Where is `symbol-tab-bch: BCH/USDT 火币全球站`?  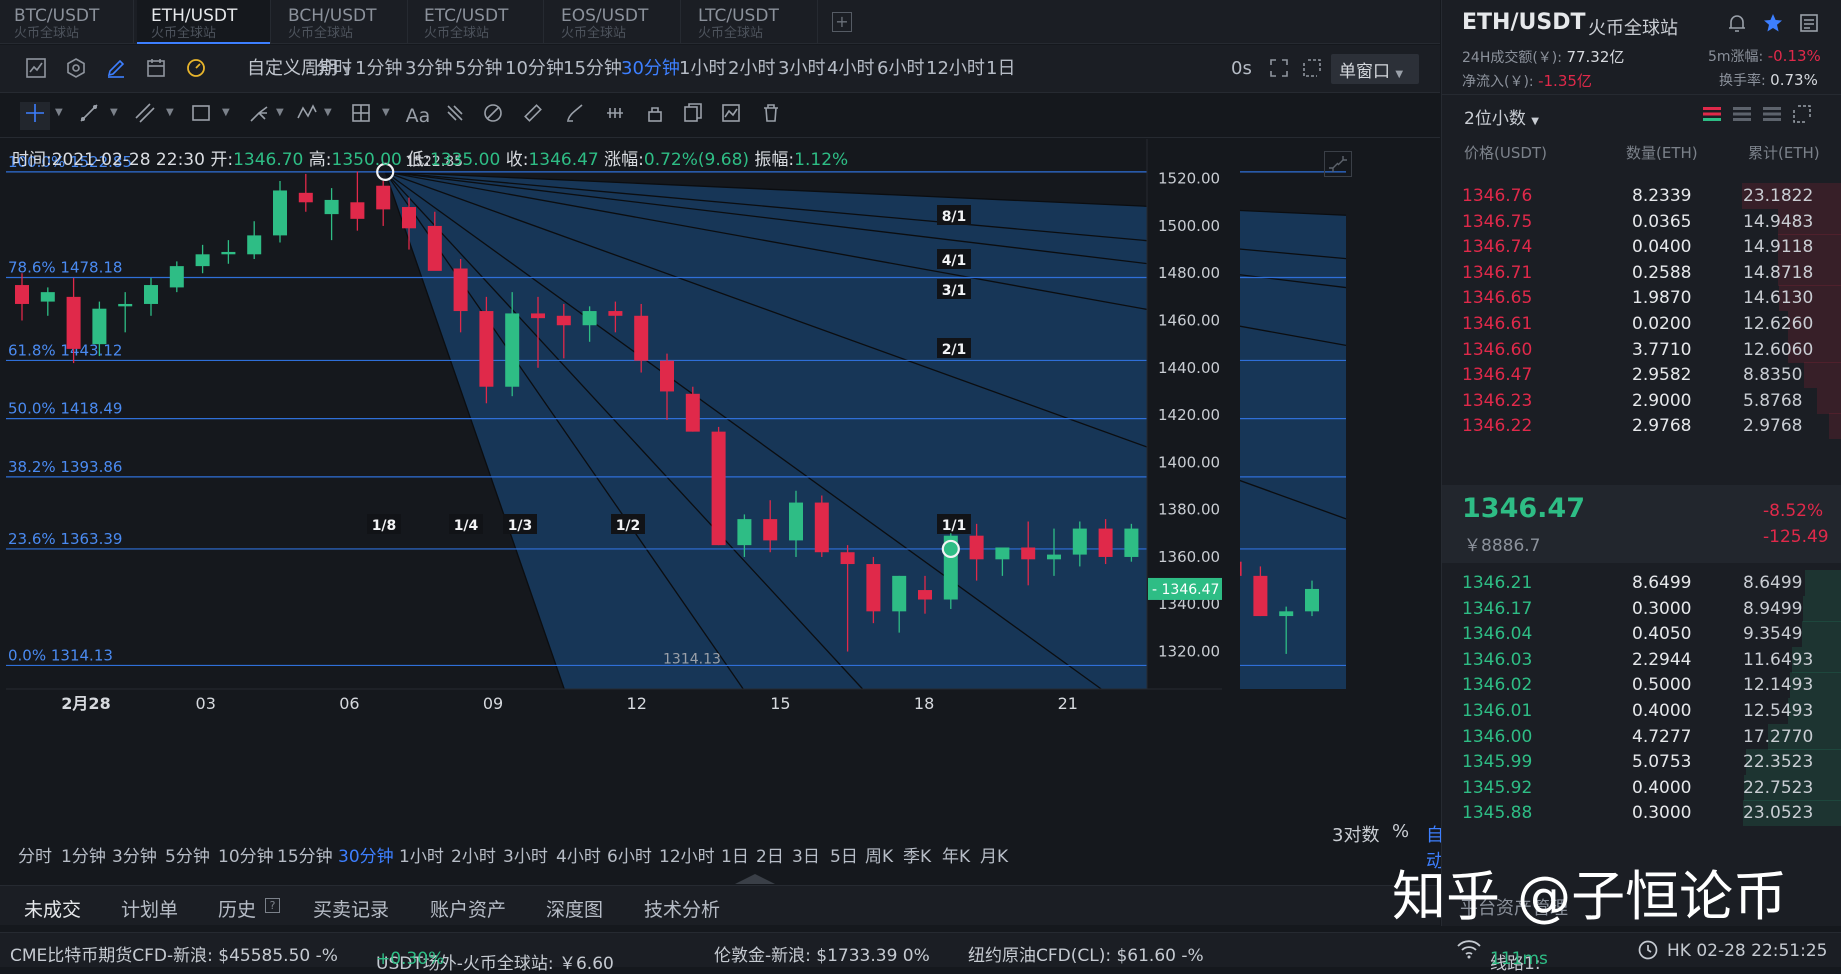
symbol-tab-bch: BCH/USDT 火币全球站 is located at coordinates (341, 22).